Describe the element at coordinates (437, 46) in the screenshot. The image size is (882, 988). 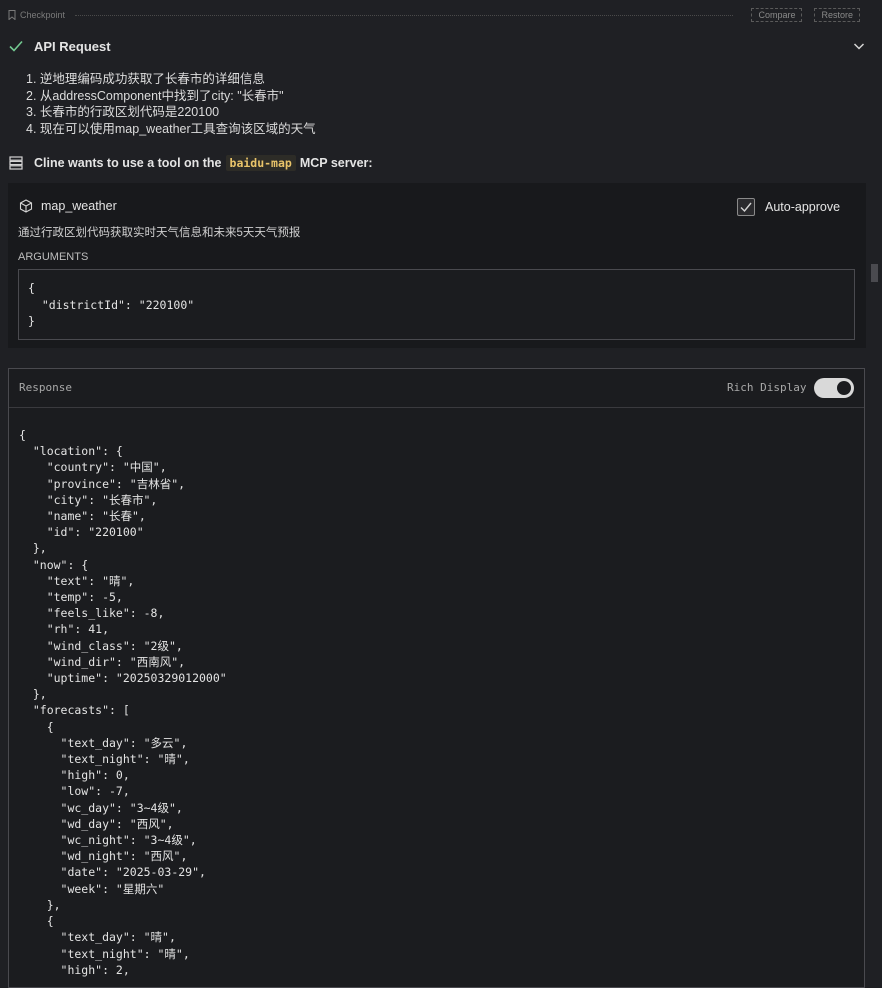
I see `api-request-header: API Request` at that location.